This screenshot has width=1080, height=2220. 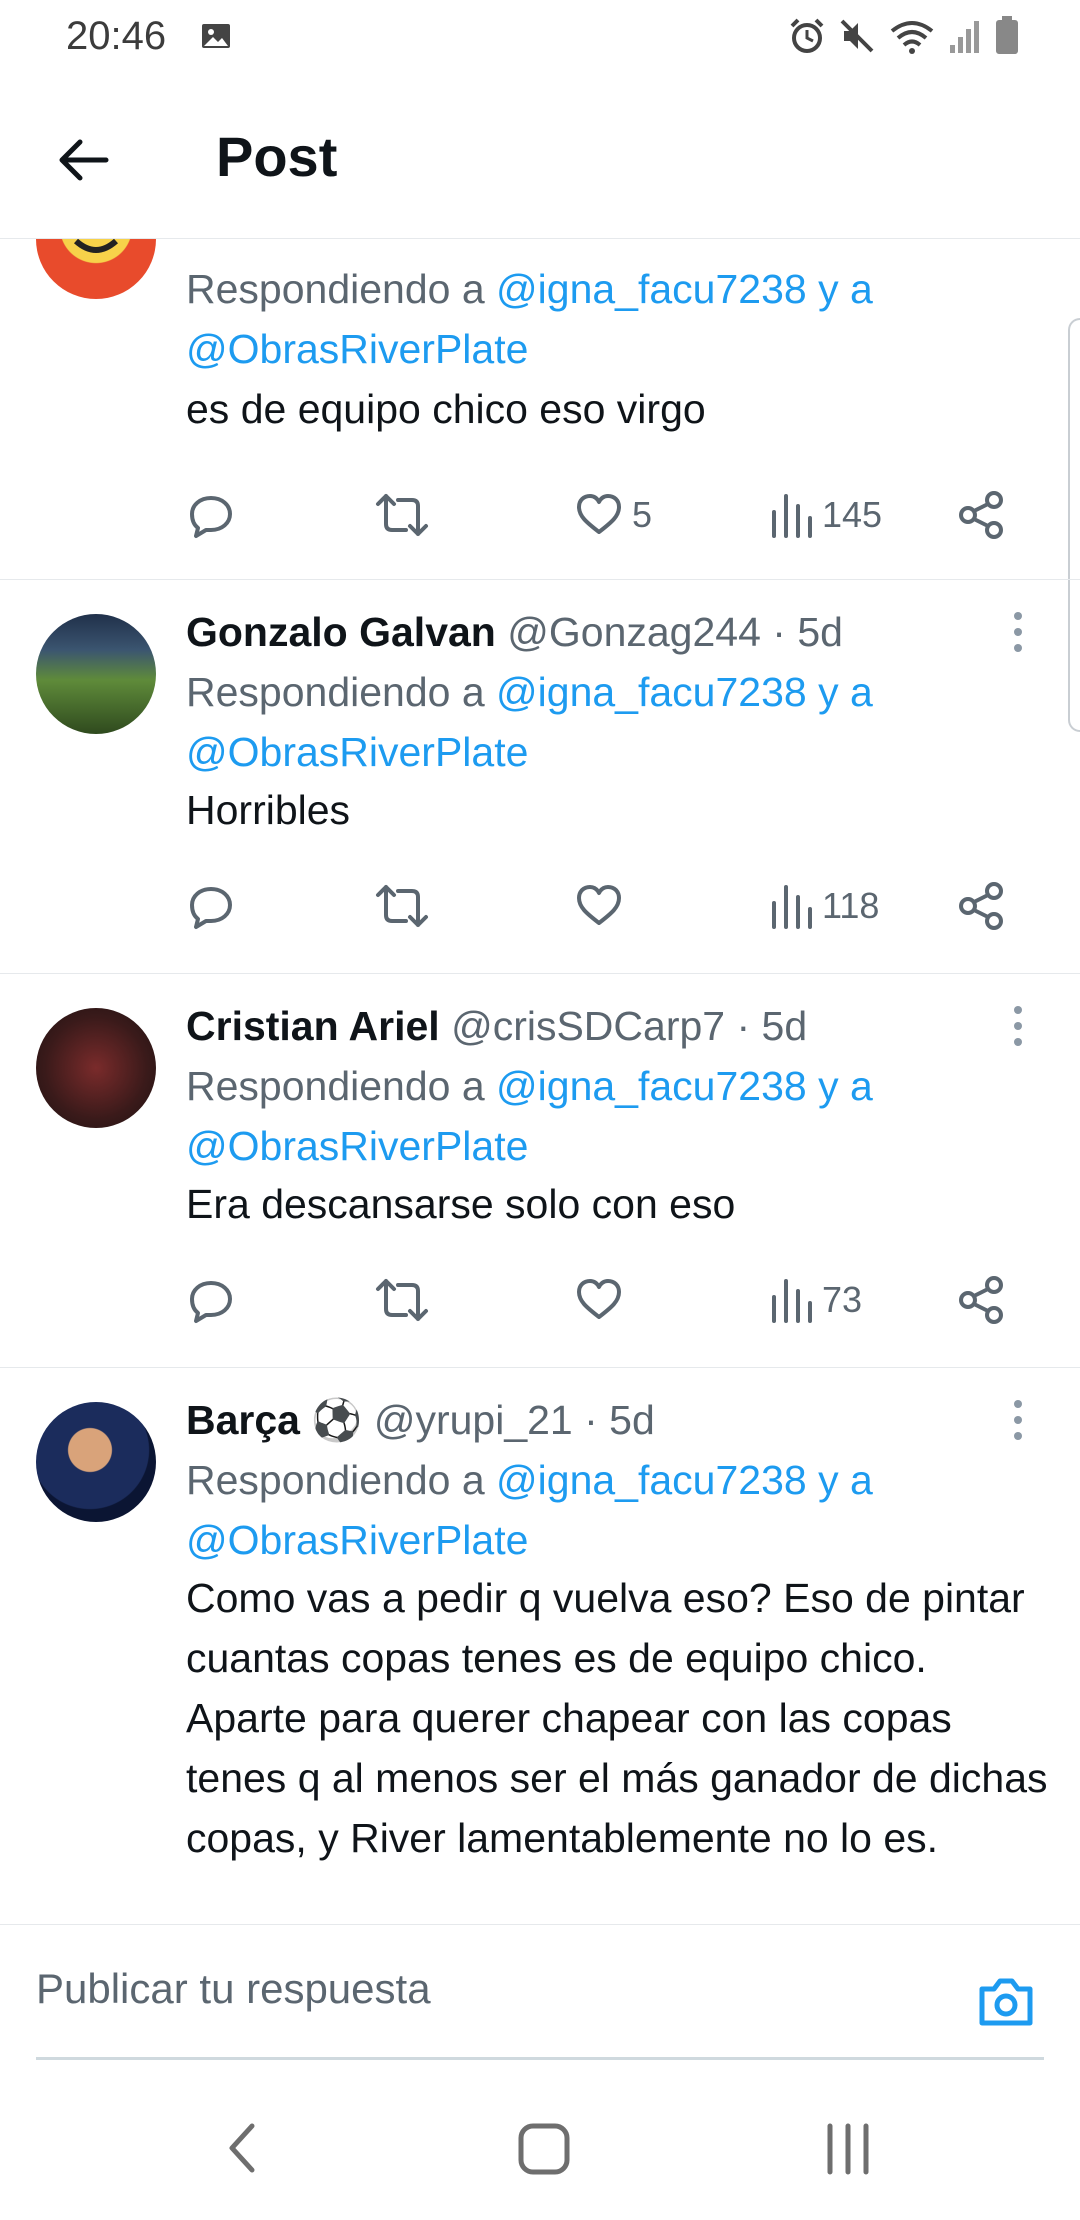 I want to click on like-count: 5, so click(x=642, y=514).